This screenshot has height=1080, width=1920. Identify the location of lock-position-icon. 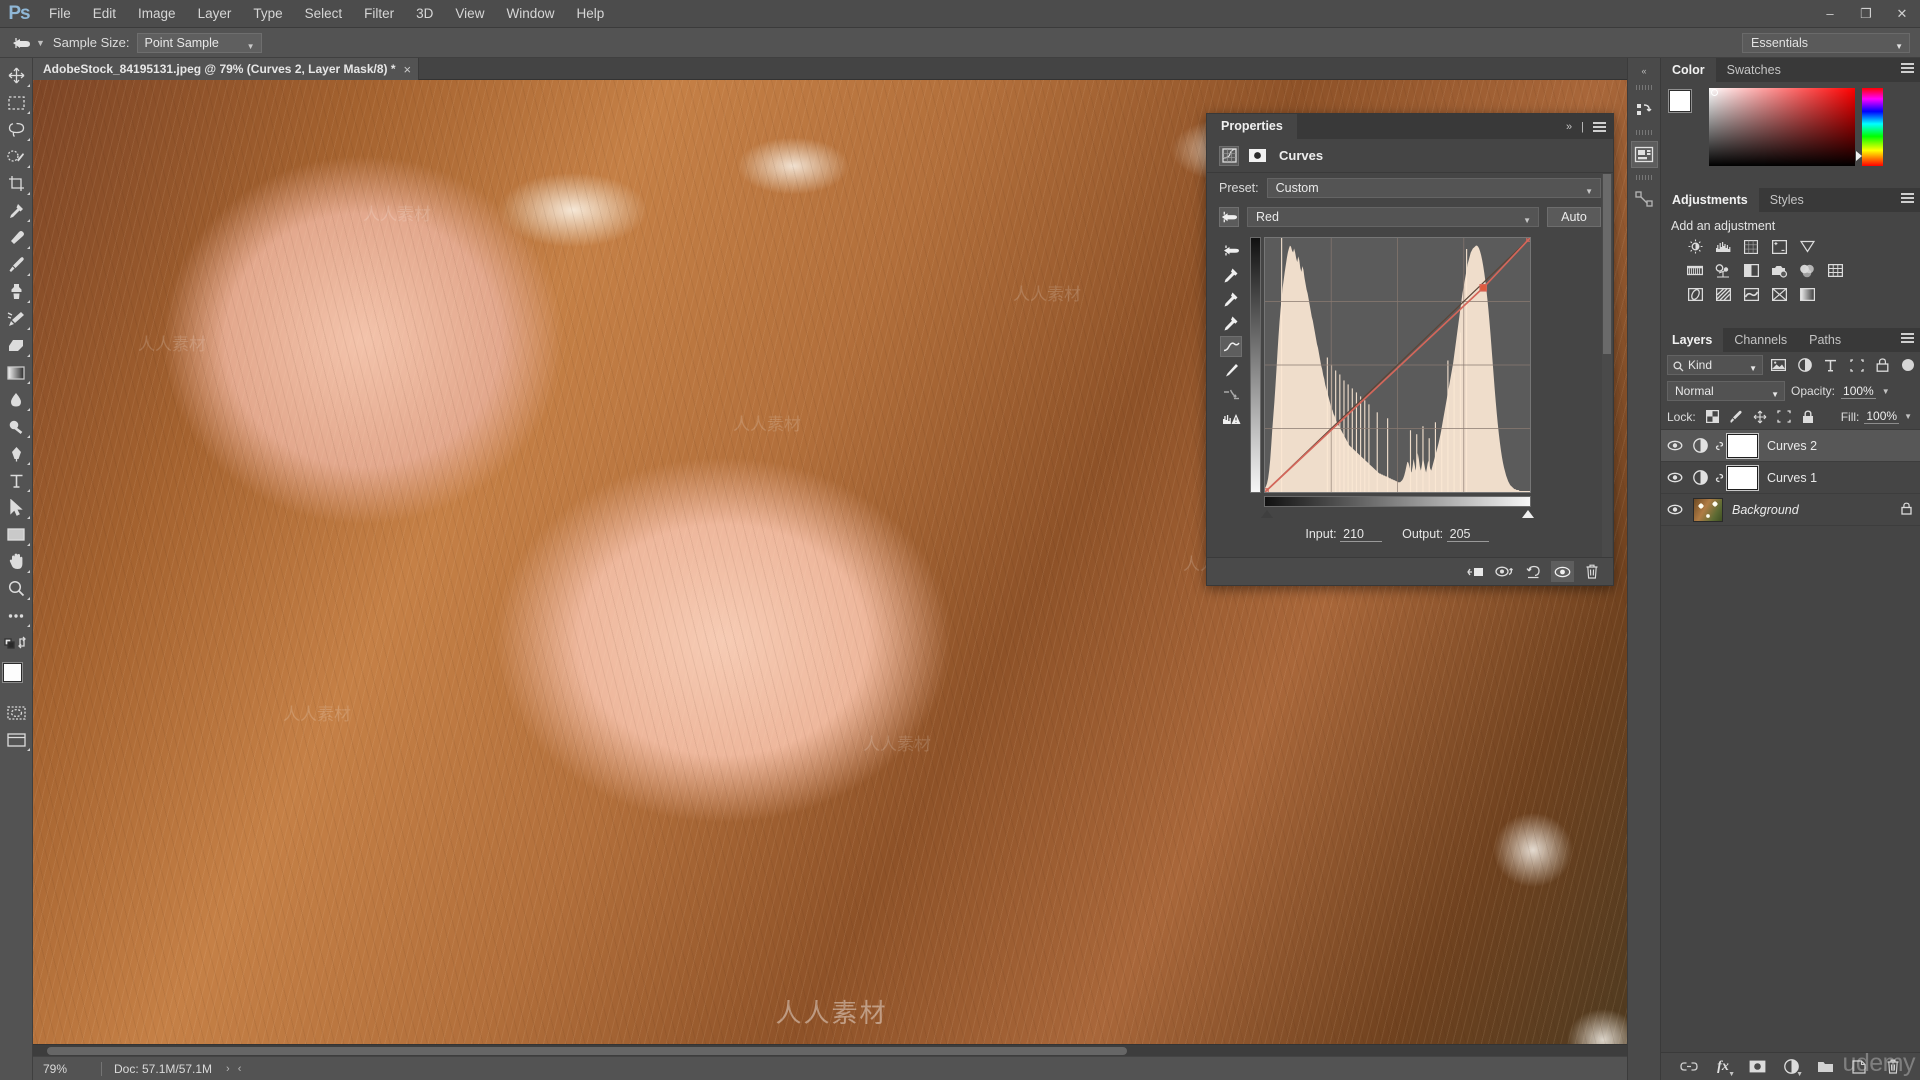
(1760, 416).